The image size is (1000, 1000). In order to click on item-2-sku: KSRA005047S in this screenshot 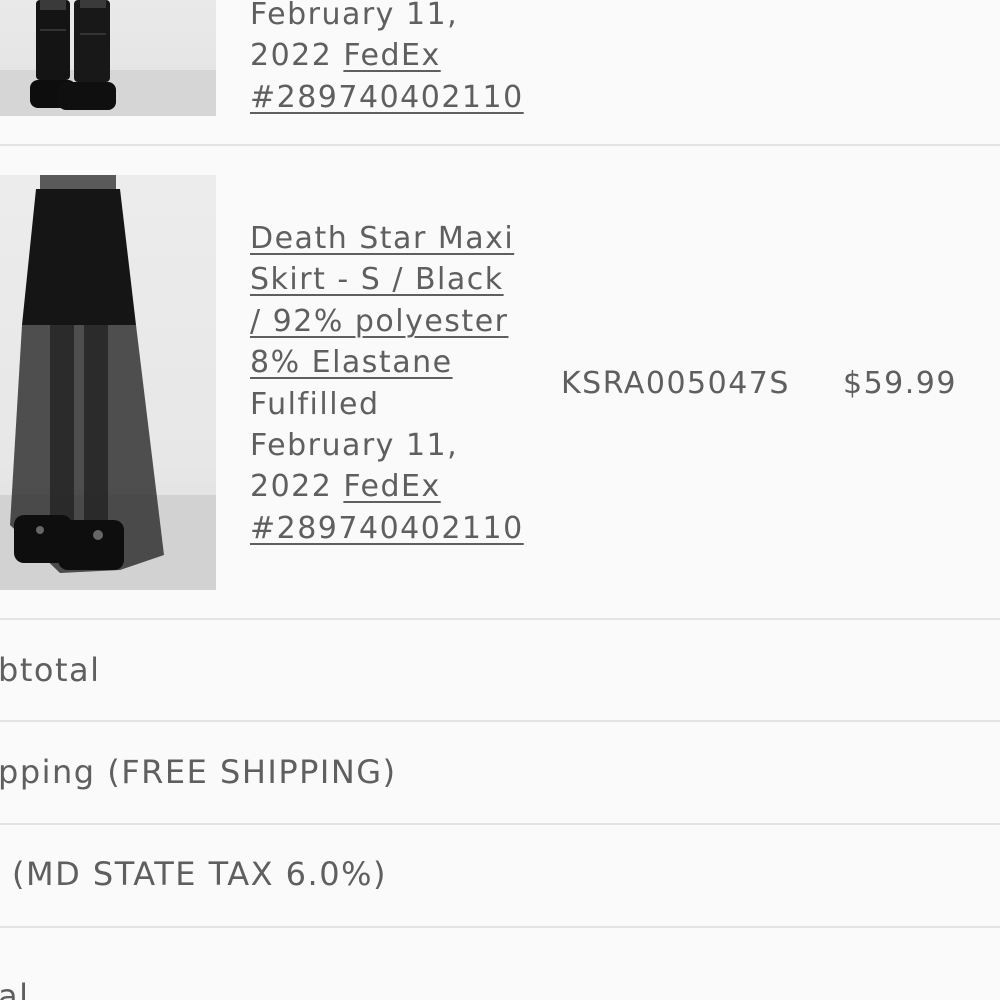, I will do `click(675, 383)`.